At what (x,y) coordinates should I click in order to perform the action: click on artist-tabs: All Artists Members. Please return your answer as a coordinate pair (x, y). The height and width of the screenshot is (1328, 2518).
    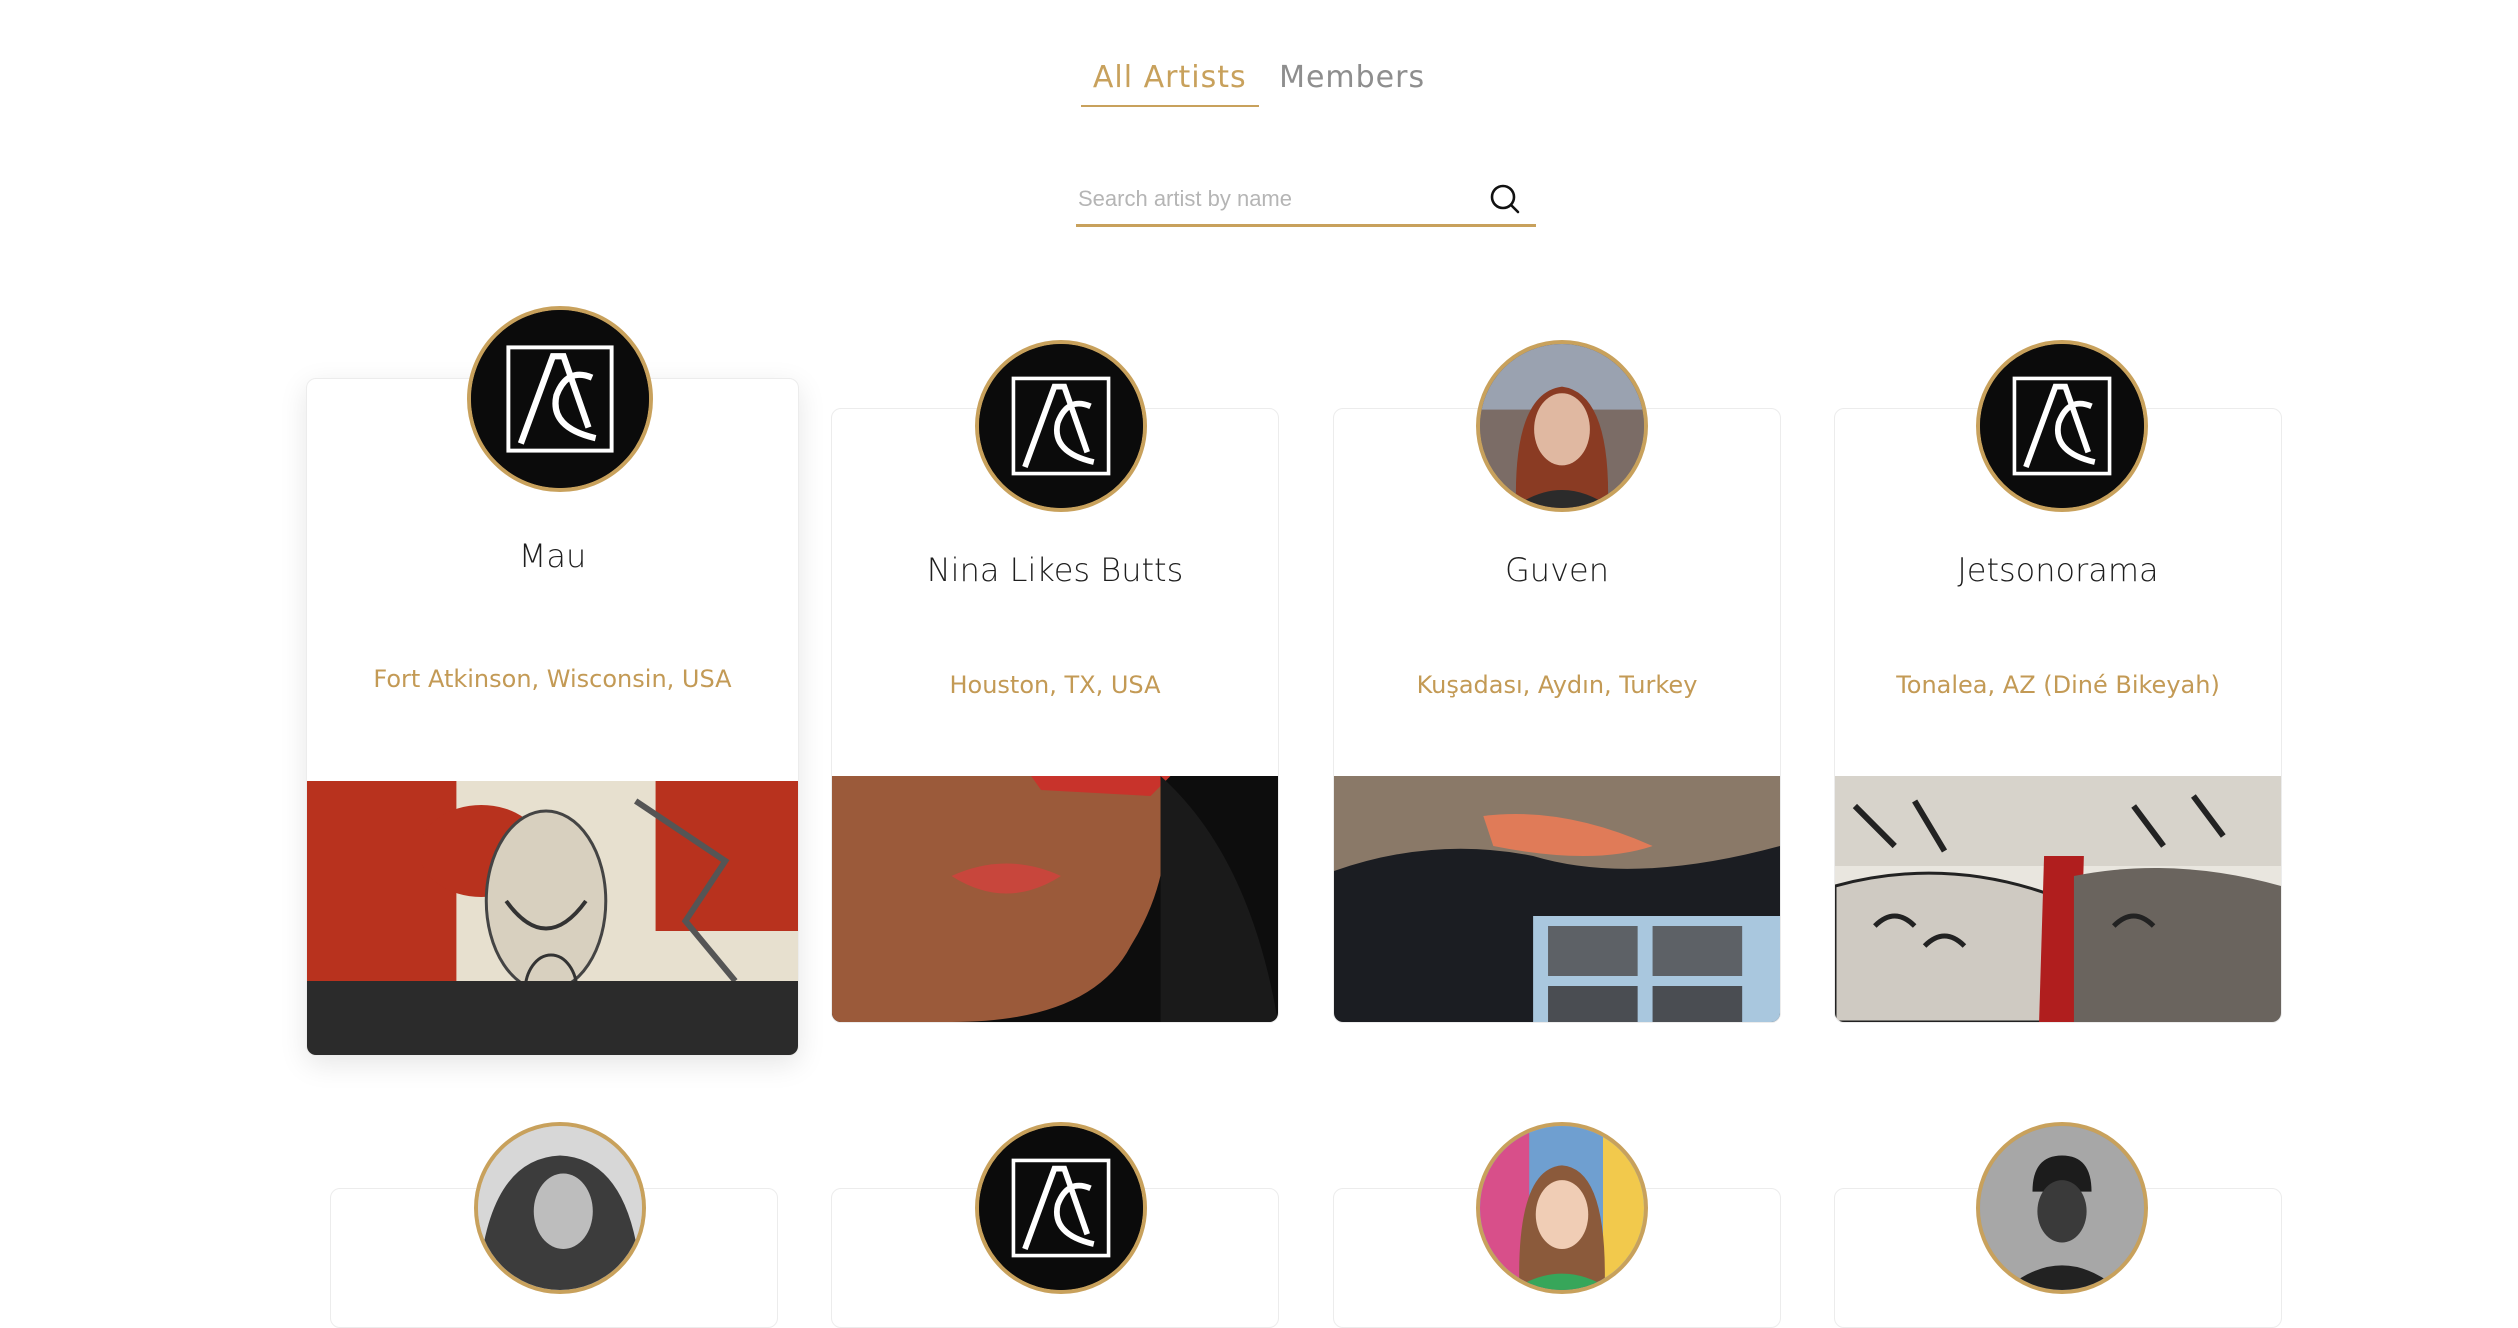
    Looking at the image, I should click on (1259, 81).